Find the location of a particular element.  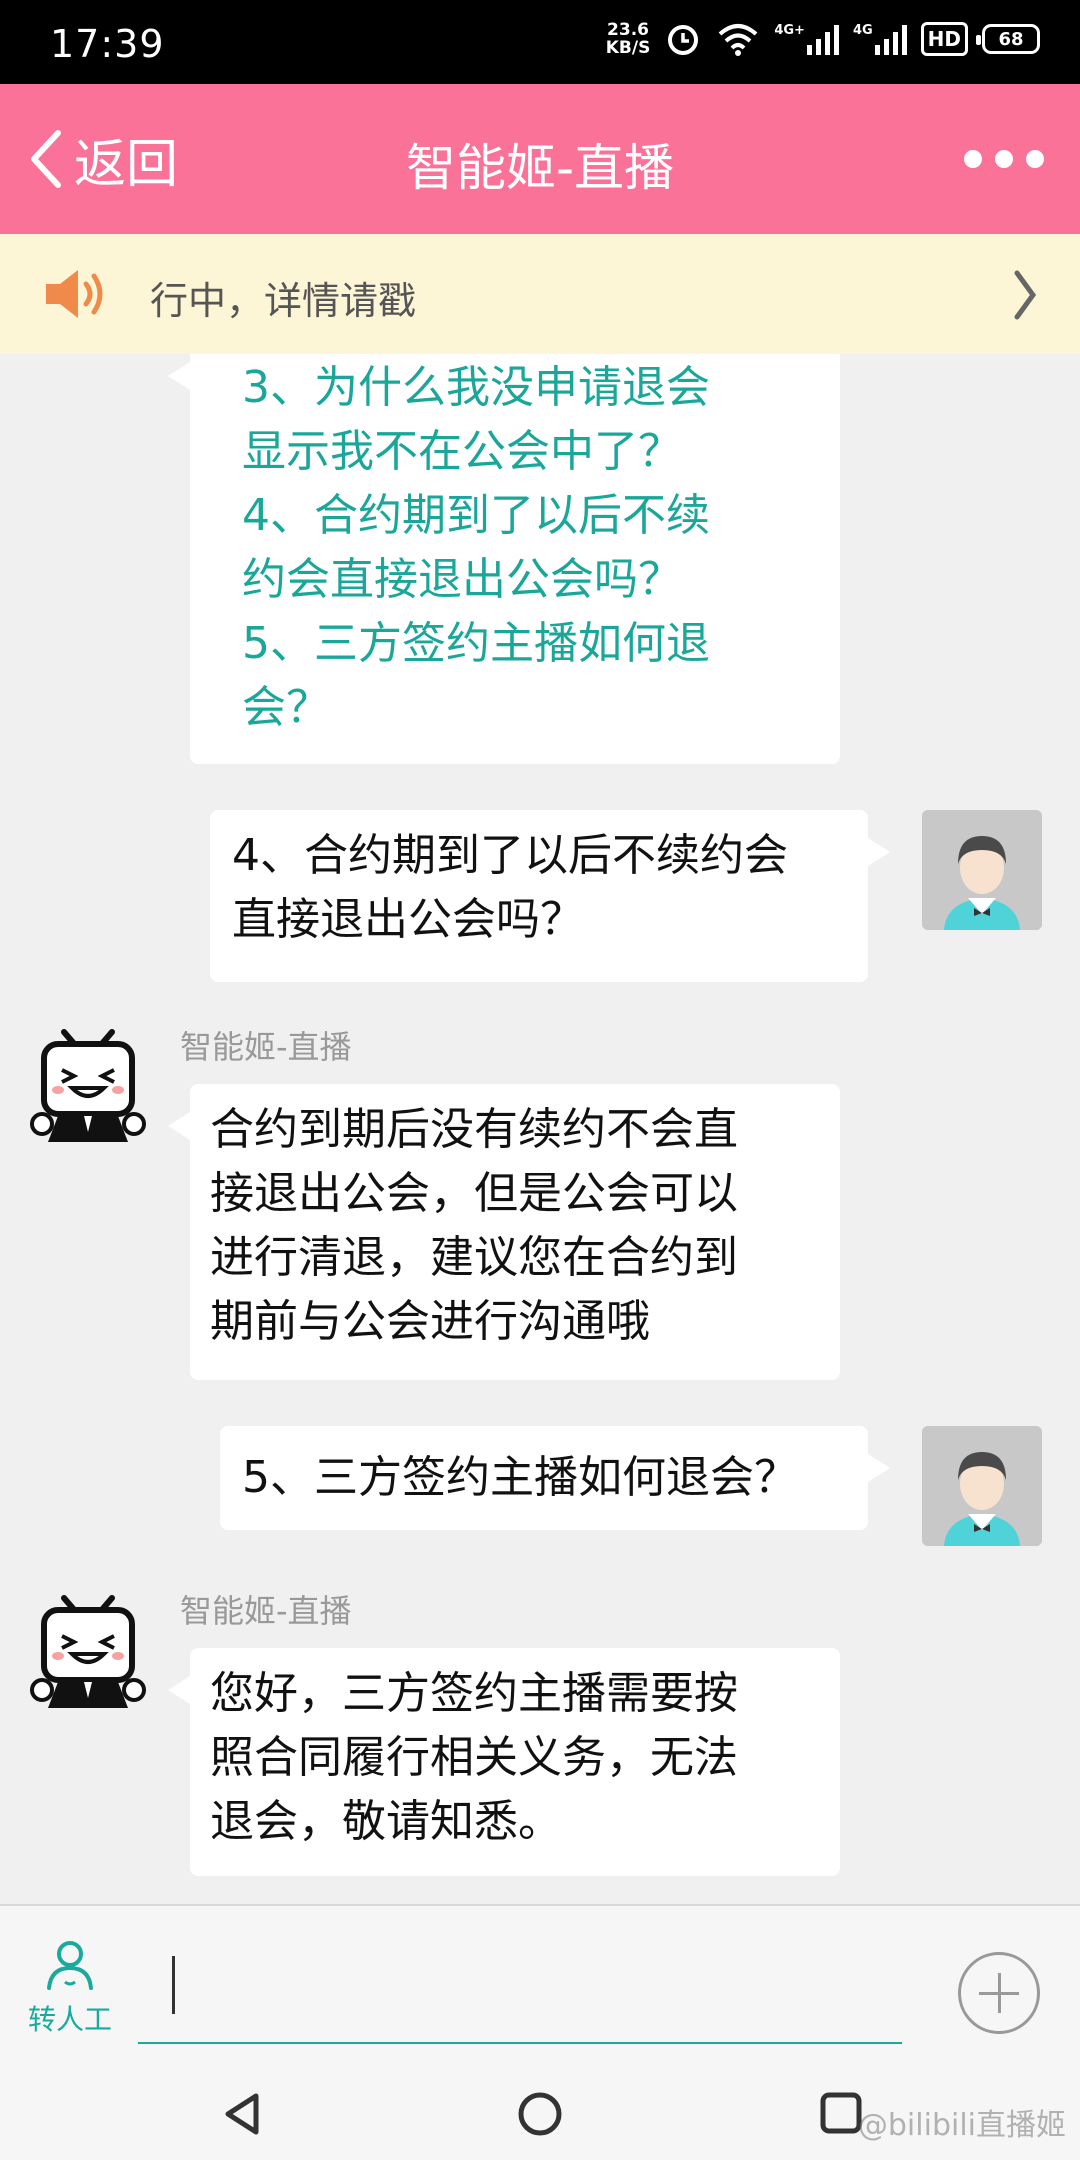

more-button is located at coordinates (1004, 159).